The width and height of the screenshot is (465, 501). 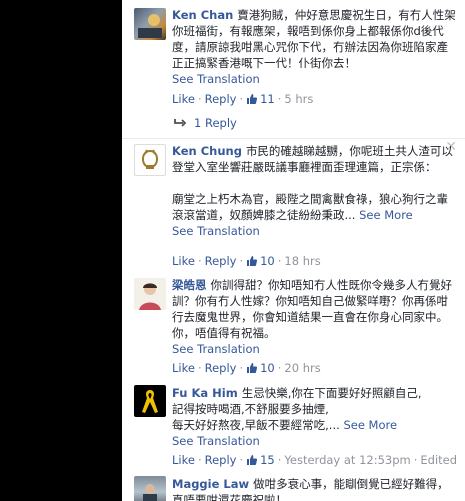 What do you see at coordinates (298, 99) in the screenshot?
I see `comment-timestamp: 5 hrs` at bounding box center [298, 99].